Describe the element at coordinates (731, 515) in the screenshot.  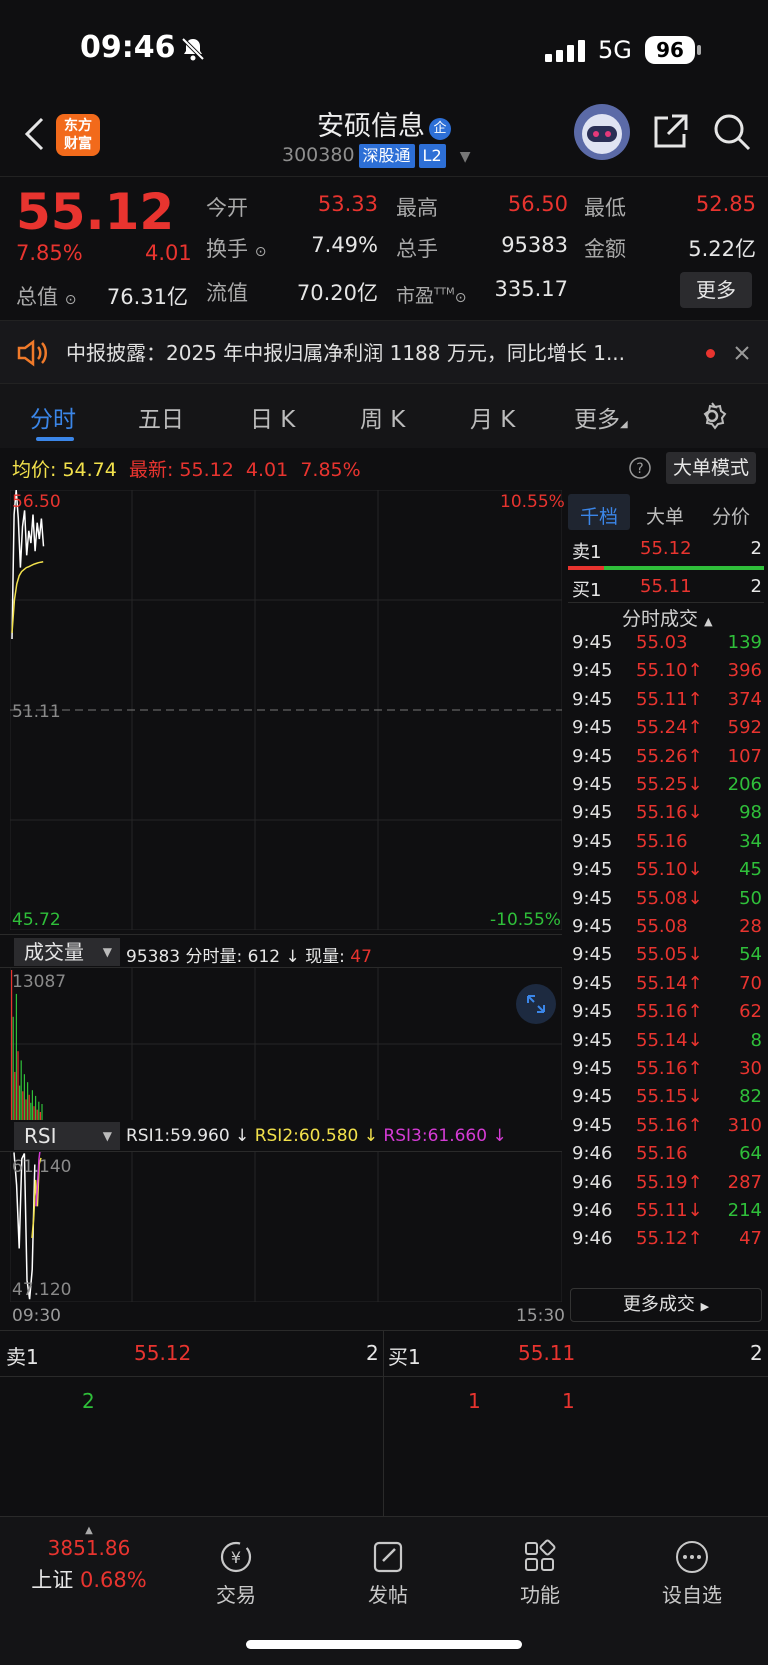
I see `subtab-price-dist: 分价` at that location.